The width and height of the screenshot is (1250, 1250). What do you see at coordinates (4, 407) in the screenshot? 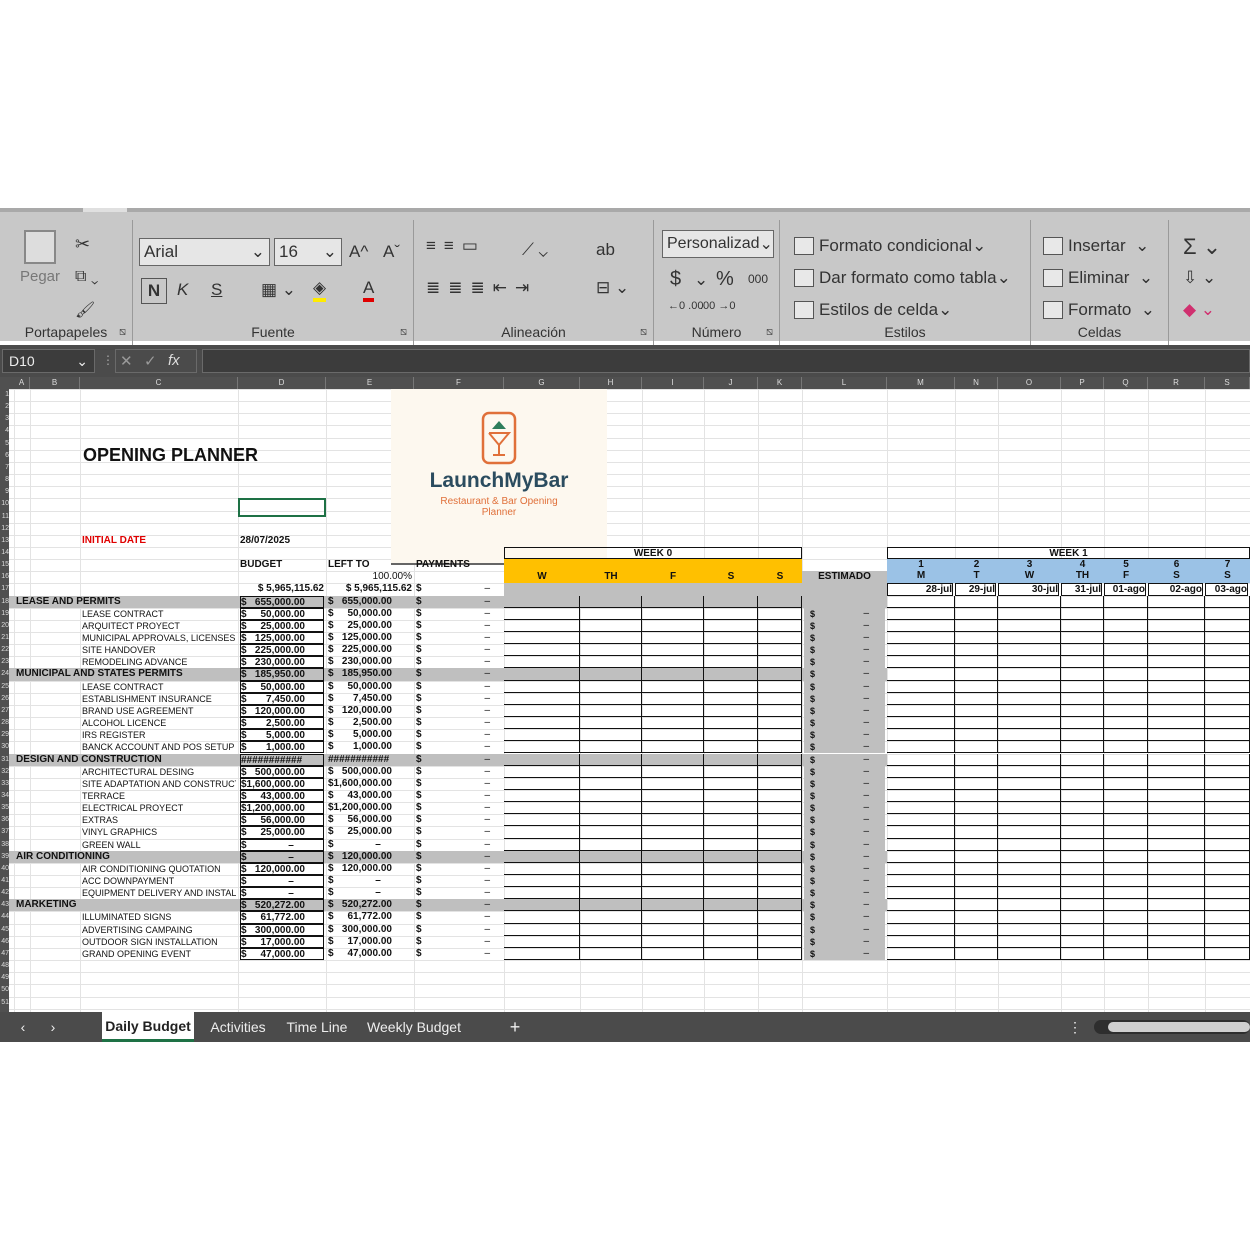
I see `row-header: 2` at bounding box center [4, 407].